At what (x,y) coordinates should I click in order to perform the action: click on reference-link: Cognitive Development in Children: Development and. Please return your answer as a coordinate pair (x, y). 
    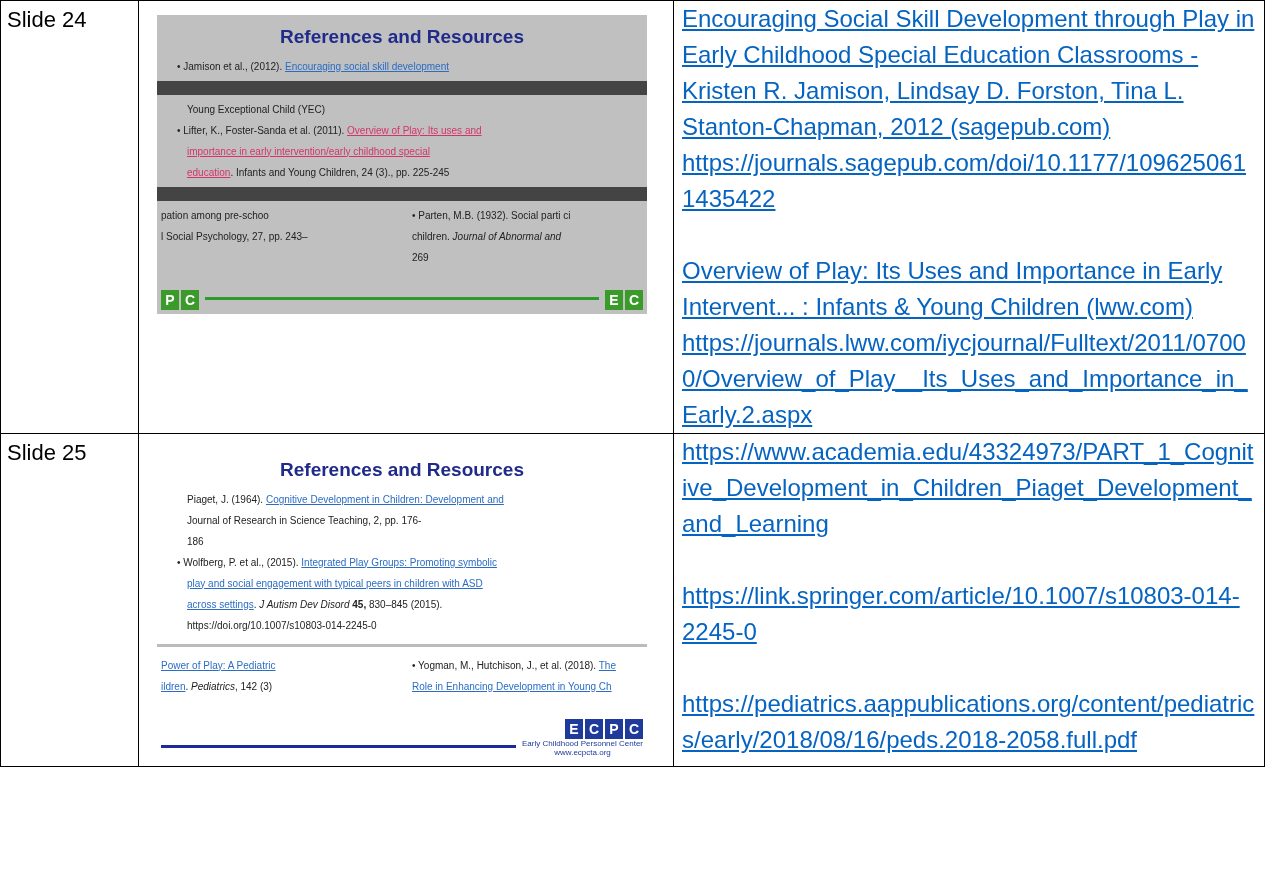
    Looking at the image, I should click on (384, 499).